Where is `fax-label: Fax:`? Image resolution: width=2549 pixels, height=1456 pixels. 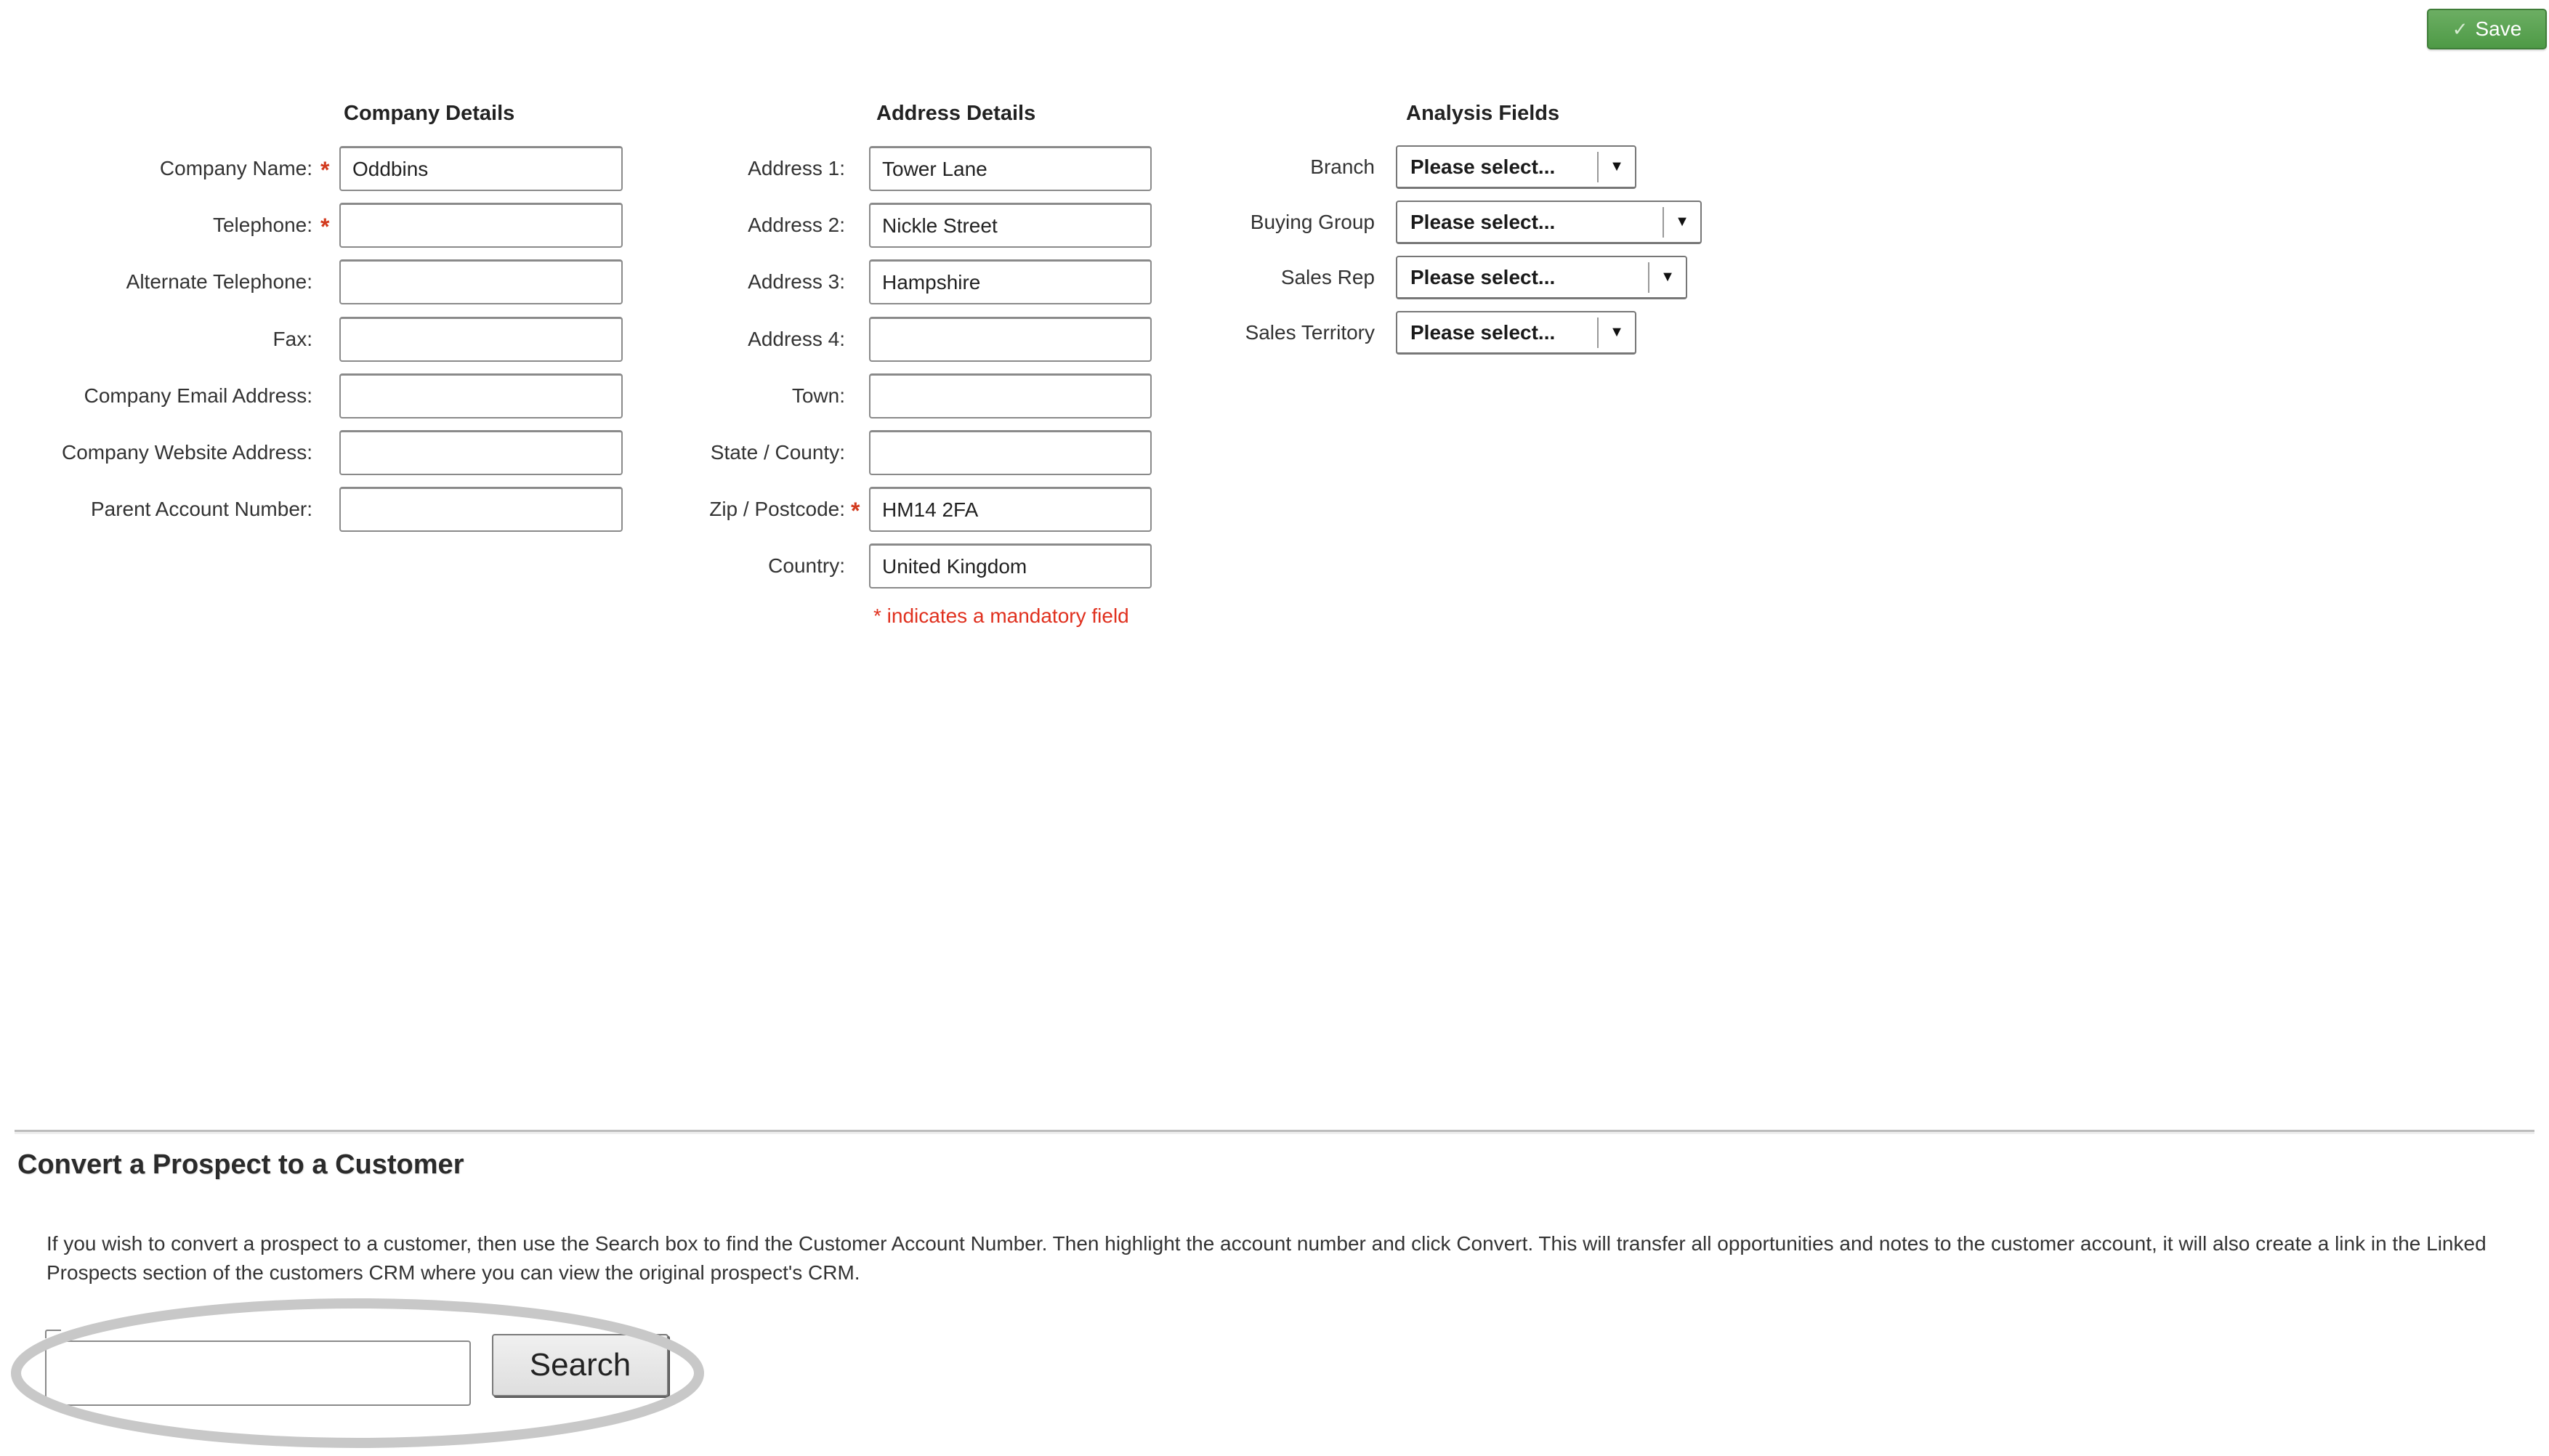 fax-label: Fax: is located at coordinates (292, 339).